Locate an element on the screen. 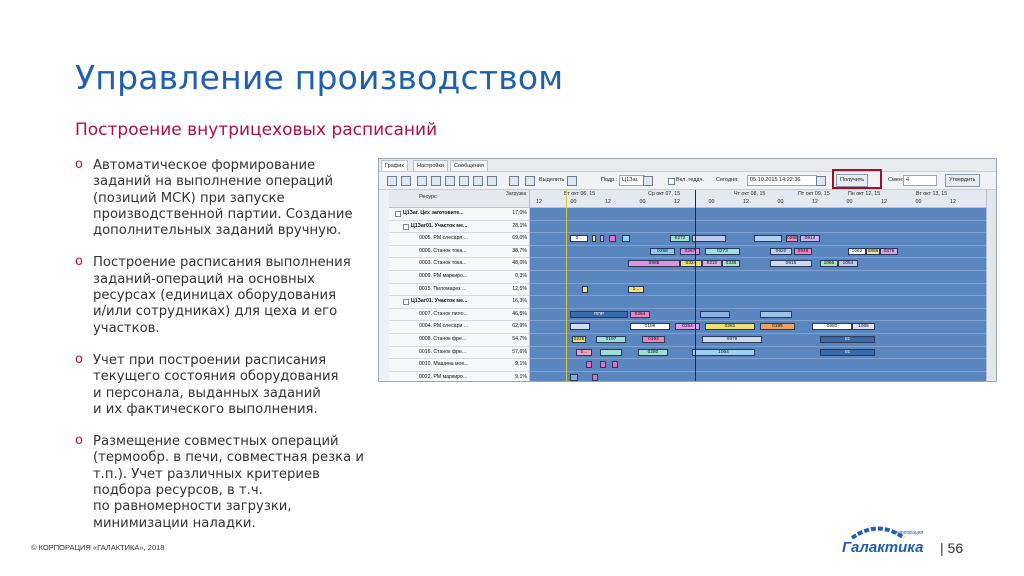  gantt-task-bar: 0324 is located at coordinates (691, 264).